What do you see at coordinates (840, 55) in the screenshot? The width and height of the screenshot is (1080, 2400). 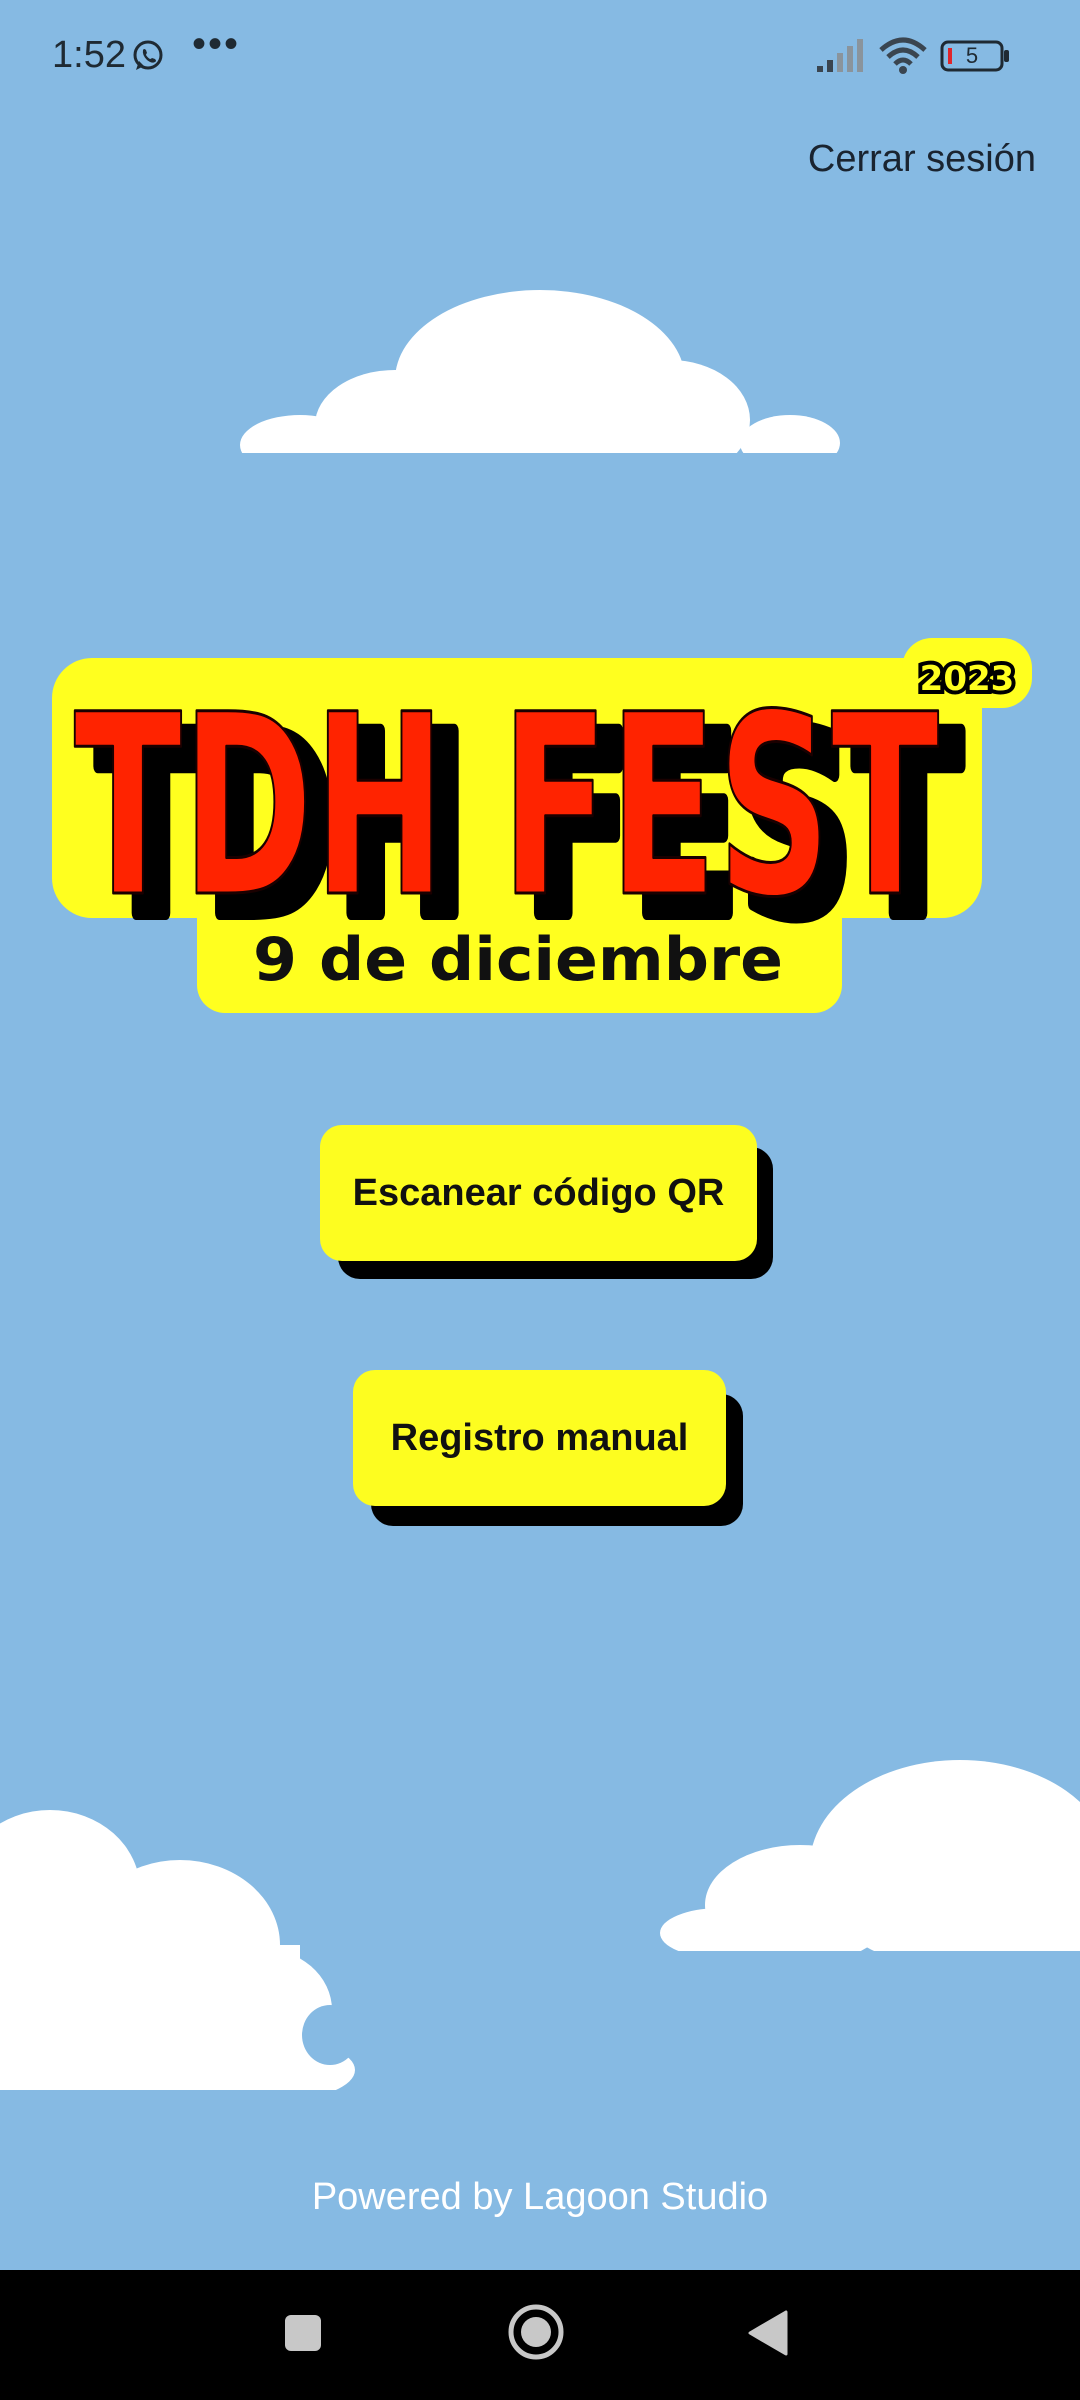 I see `signal-icon` at bounding box center [840, 55].